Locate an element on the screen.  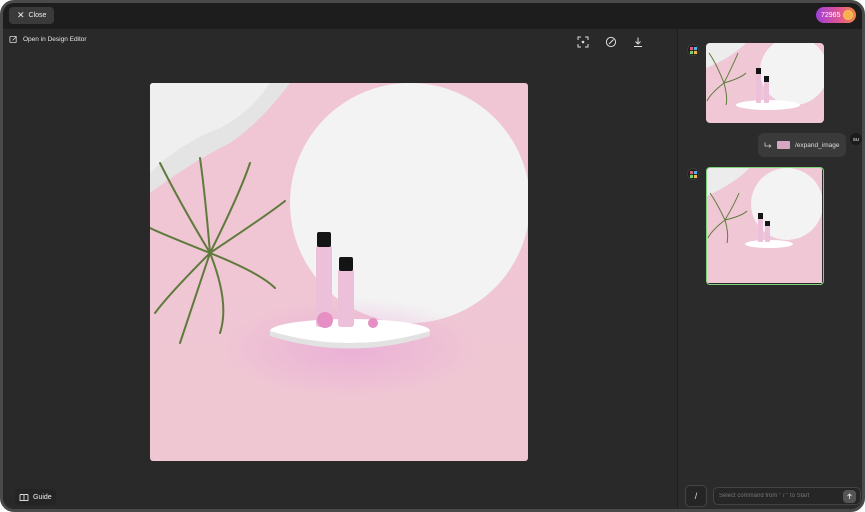
user-avatar: SU is located at coordinates (856, 139).